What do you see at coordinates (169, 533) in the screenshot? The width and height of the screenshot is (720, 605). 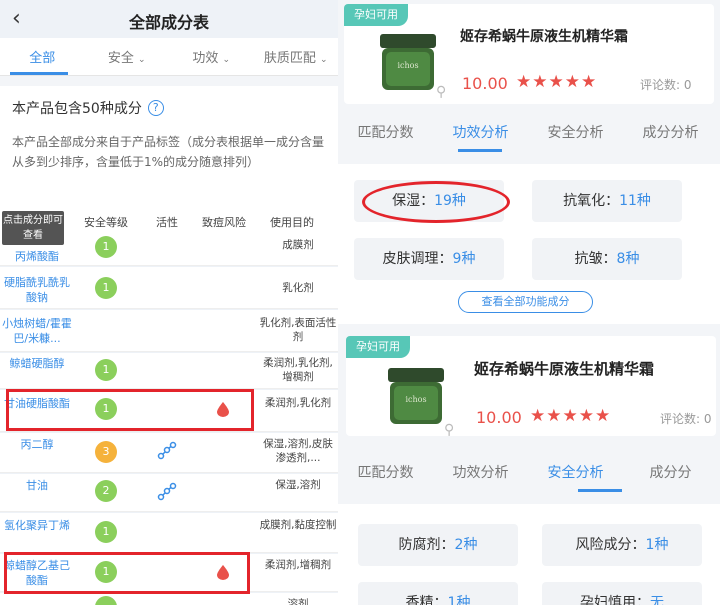 I see `table-row: 氢化聚异丁烯 1 成膜剂,黏度控制` at bounding box center [169, 533].